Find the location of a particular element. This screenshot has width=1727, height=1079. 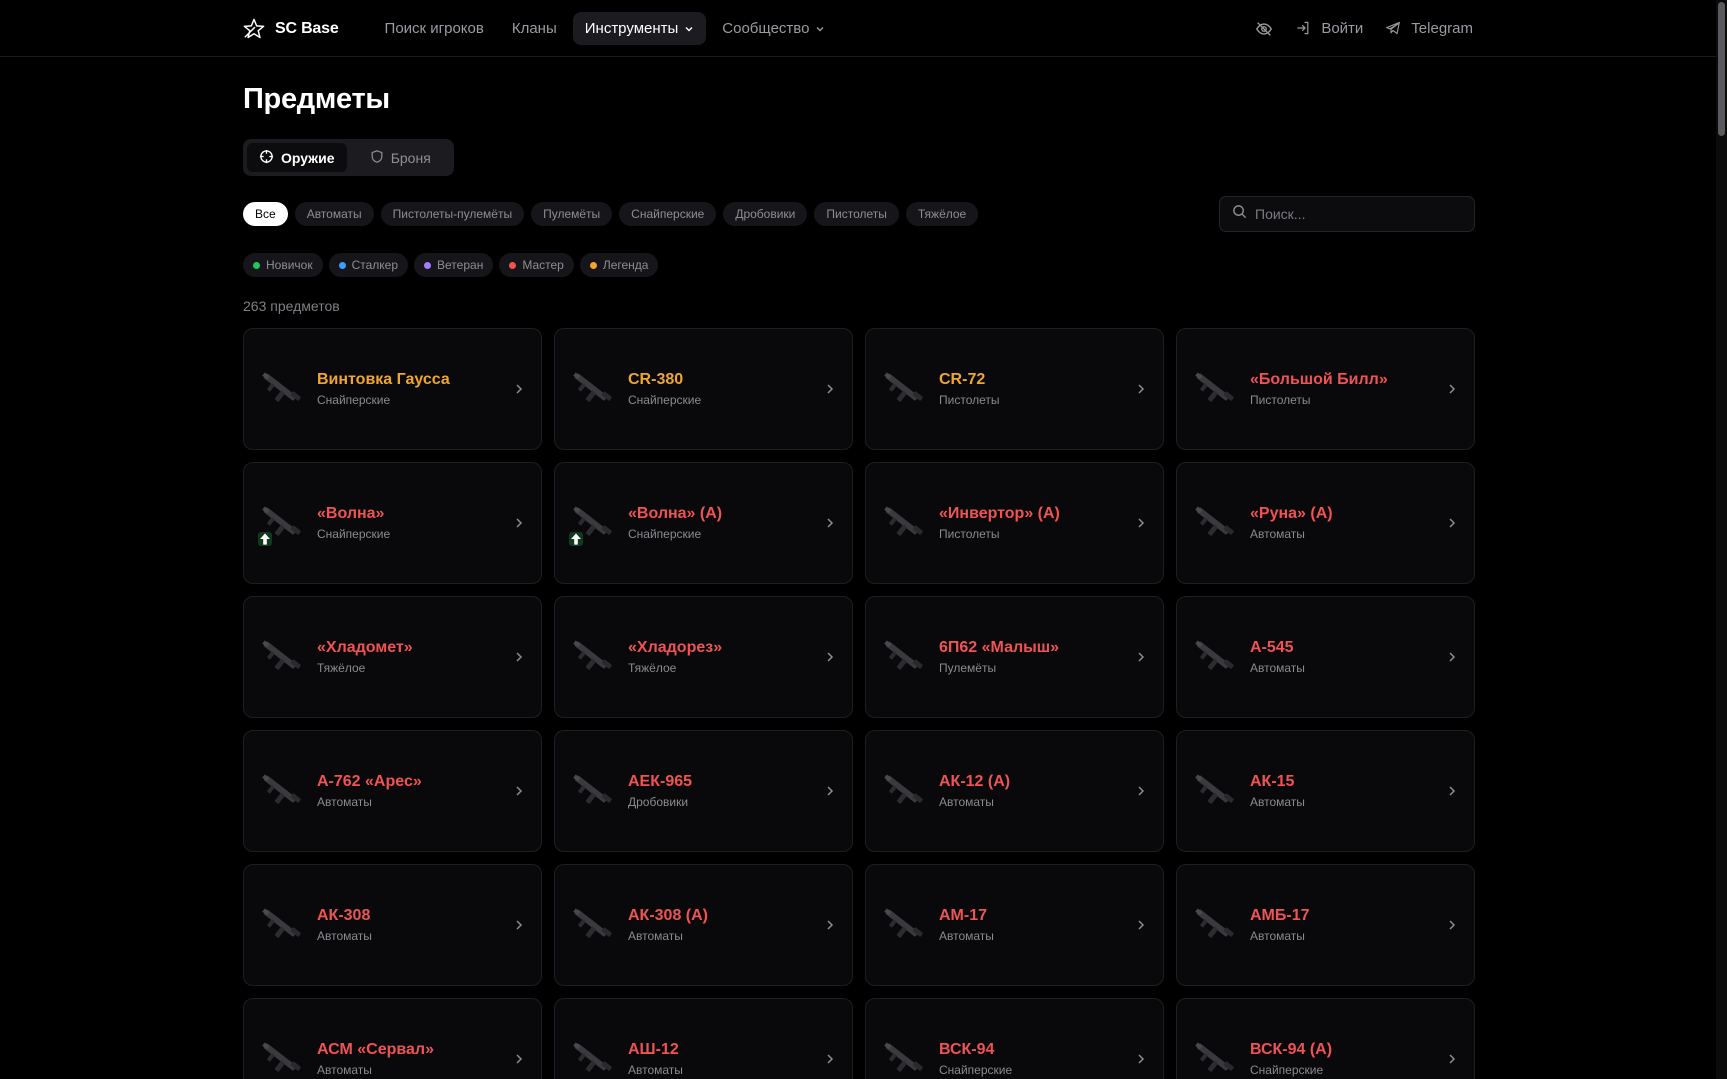

card-text: «Волна» (А) Снайперские is located at coordinates (675, 523).